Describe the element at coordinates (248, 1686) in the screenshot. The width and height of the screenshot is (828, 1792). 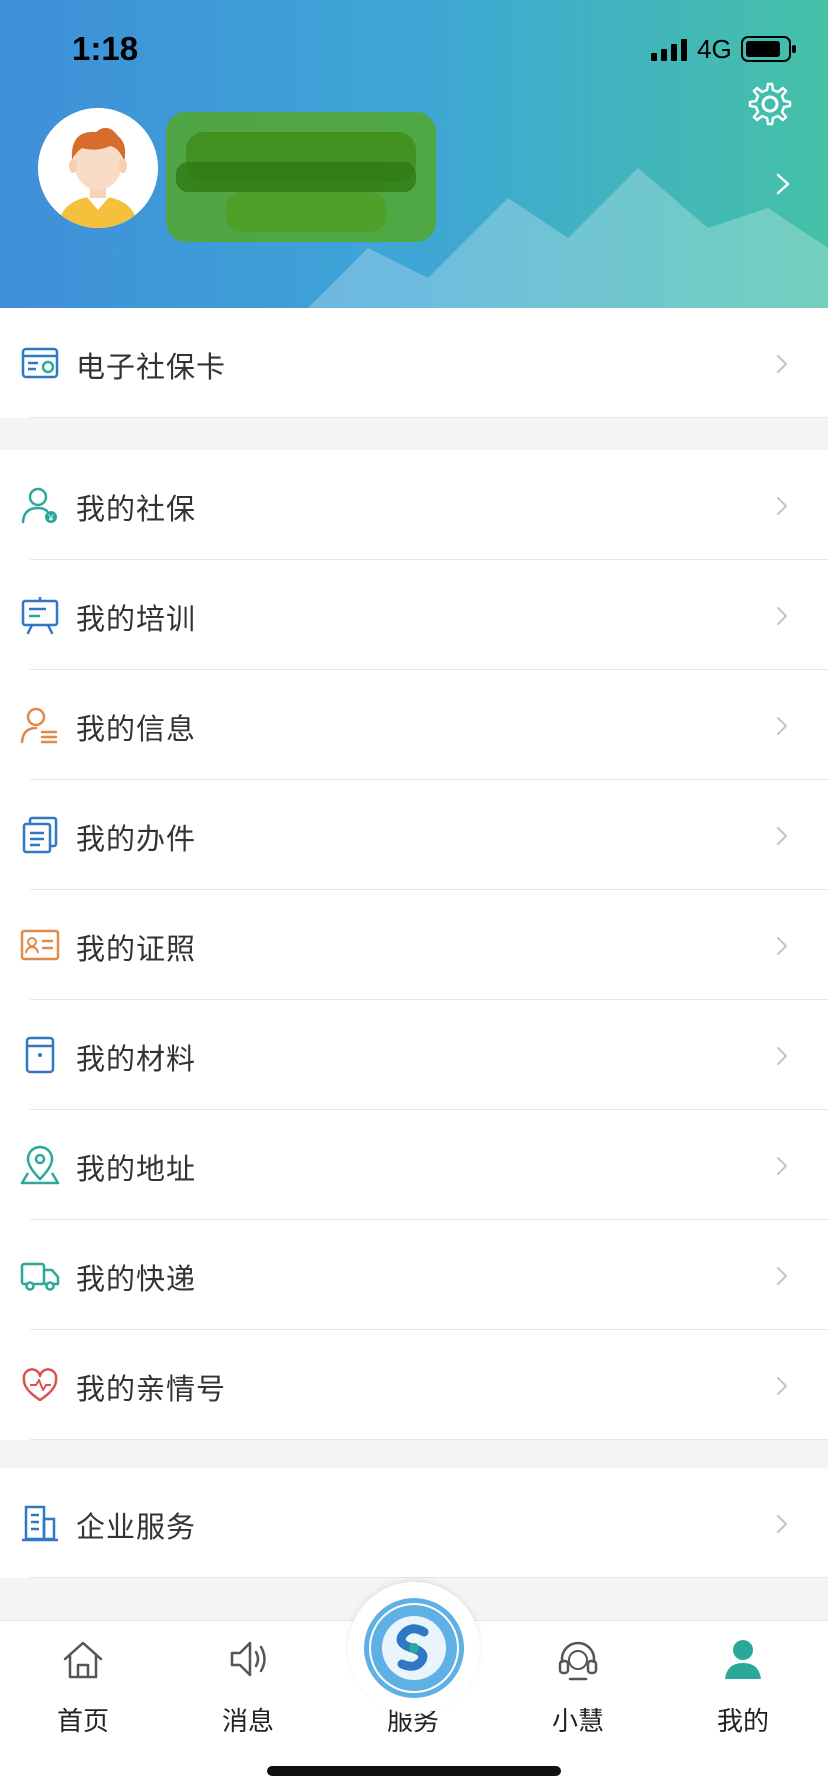
I see `tab-messages: 消息` at that location.